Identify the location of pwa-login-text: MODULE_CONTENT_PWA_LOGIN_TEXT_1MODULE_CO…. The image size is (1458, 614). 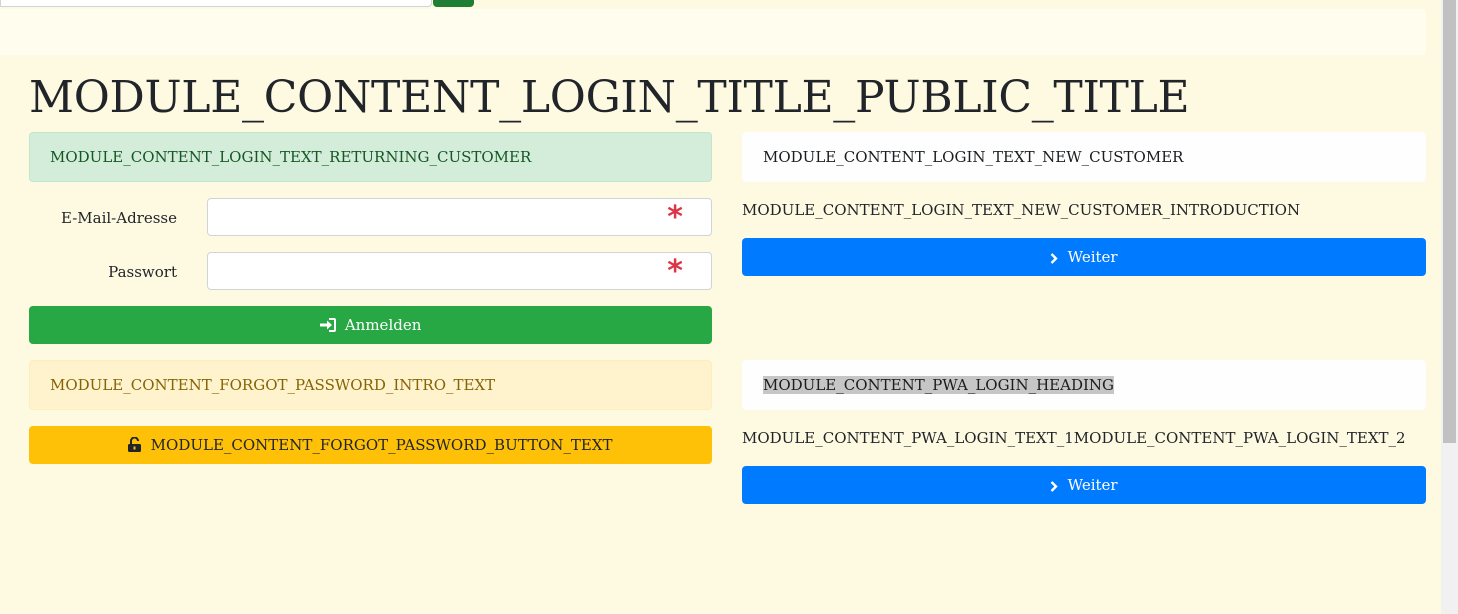
(1074, 438).